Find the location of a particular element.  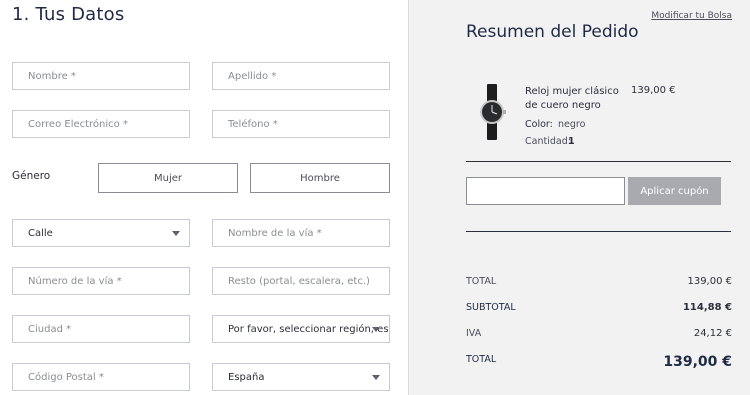

watch-product-image is located at coordinates (492, 112).